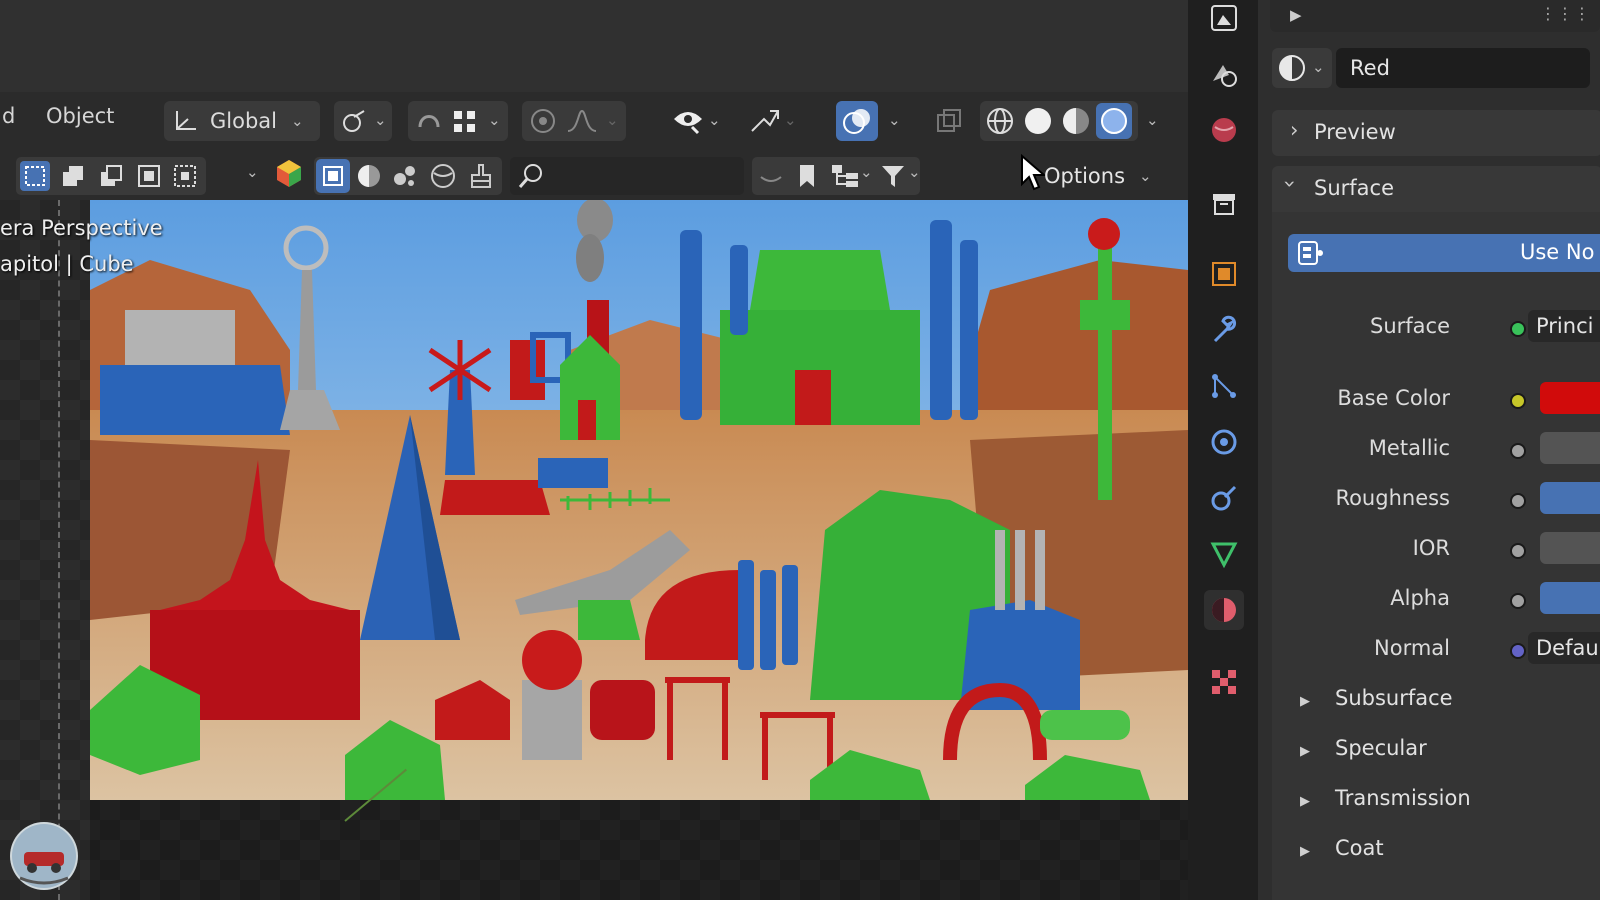 The image size is (1600, 900). Describe the element at coordinates (1311, 253) in the screenshot. I see `node-tree-icon` at that location.